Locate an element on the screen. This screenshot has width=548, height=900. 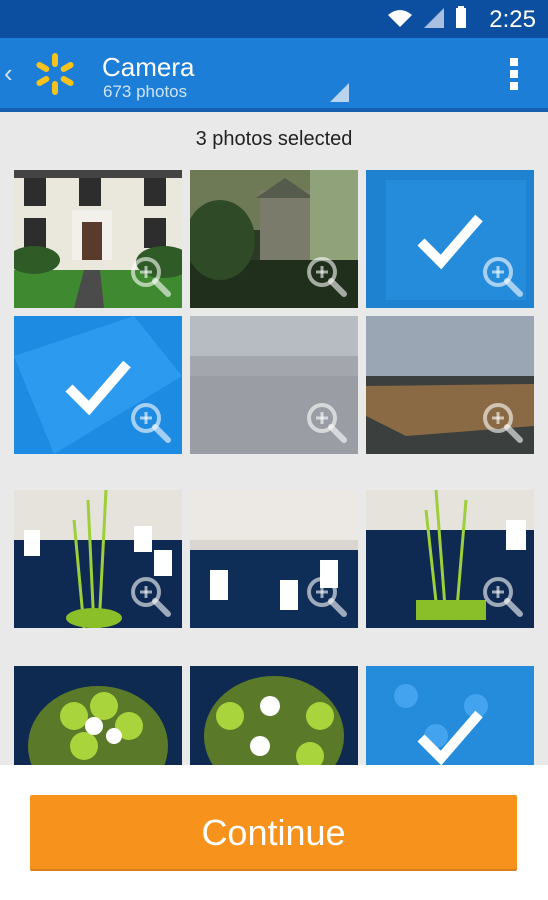
photo-tile-pool is located at coordinates (98, 385).